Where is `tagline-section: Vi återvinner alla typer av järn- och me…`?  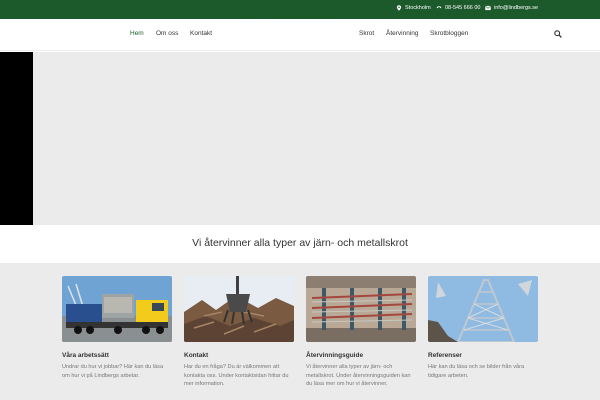
tagline-section: Vi återvinner alla typer av järn- och me… is located at coordinates (300, 244).